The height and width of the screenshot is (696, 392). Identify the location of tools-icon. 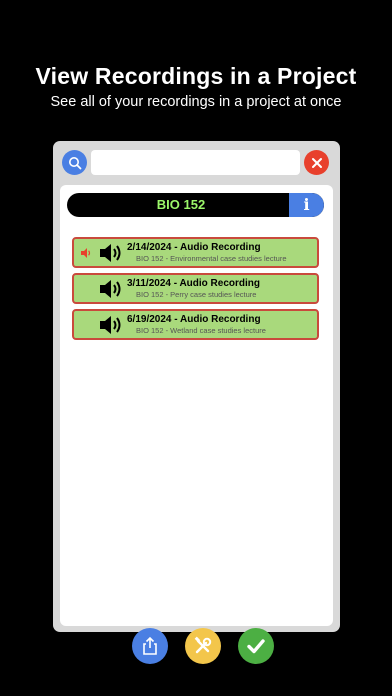
(203, 645).